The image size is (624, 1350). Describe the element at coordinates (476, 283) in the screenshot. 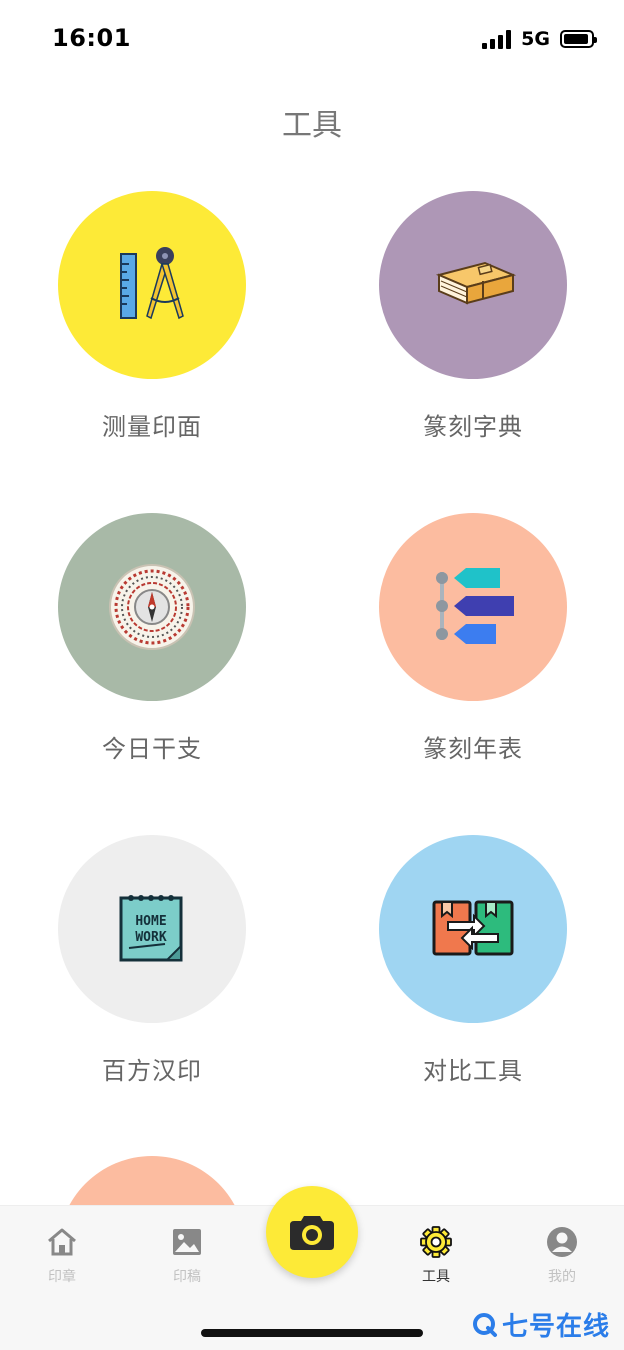

I see `book-stack-icon` at that location.